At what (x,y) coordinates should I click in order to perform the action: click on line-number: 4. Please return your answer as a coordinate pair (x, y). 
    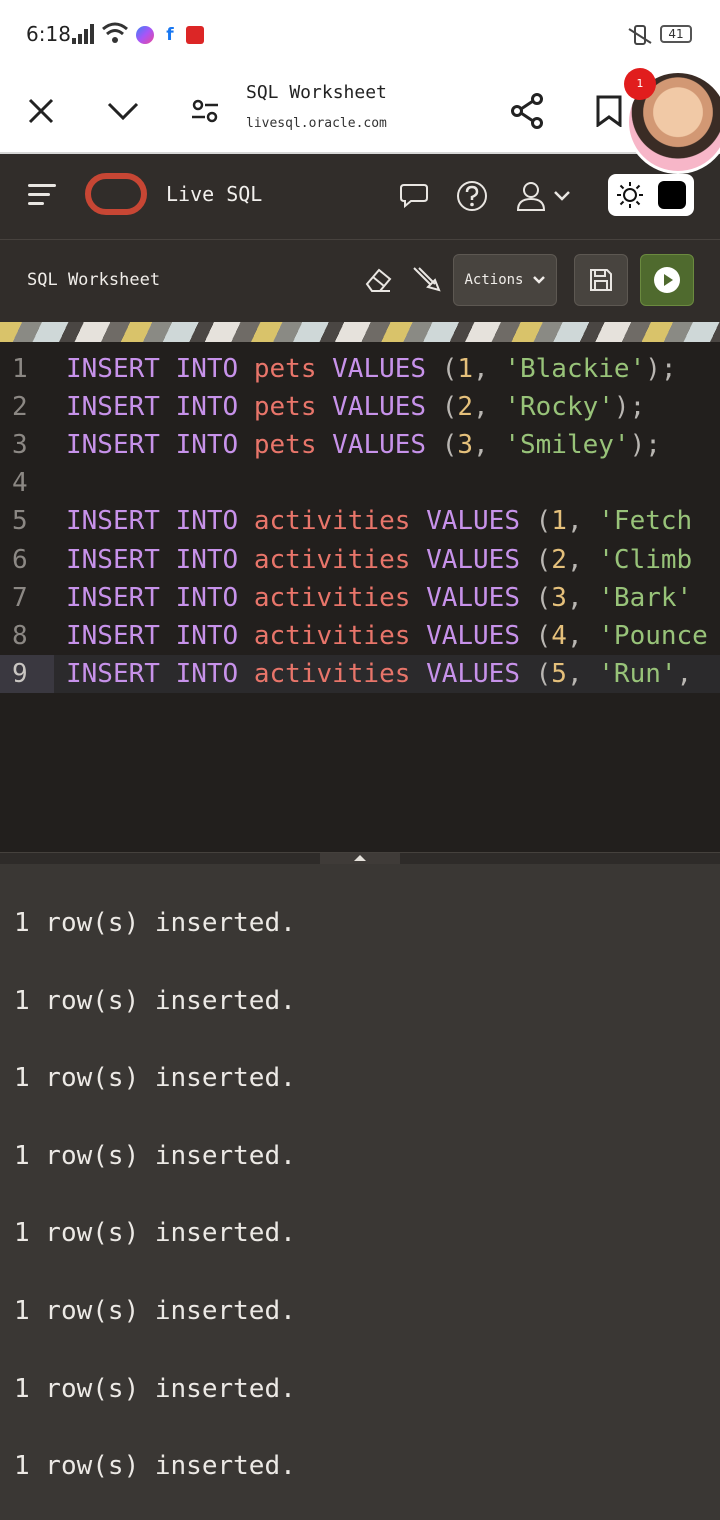
    Looking at the image, I should click on (20, 483).